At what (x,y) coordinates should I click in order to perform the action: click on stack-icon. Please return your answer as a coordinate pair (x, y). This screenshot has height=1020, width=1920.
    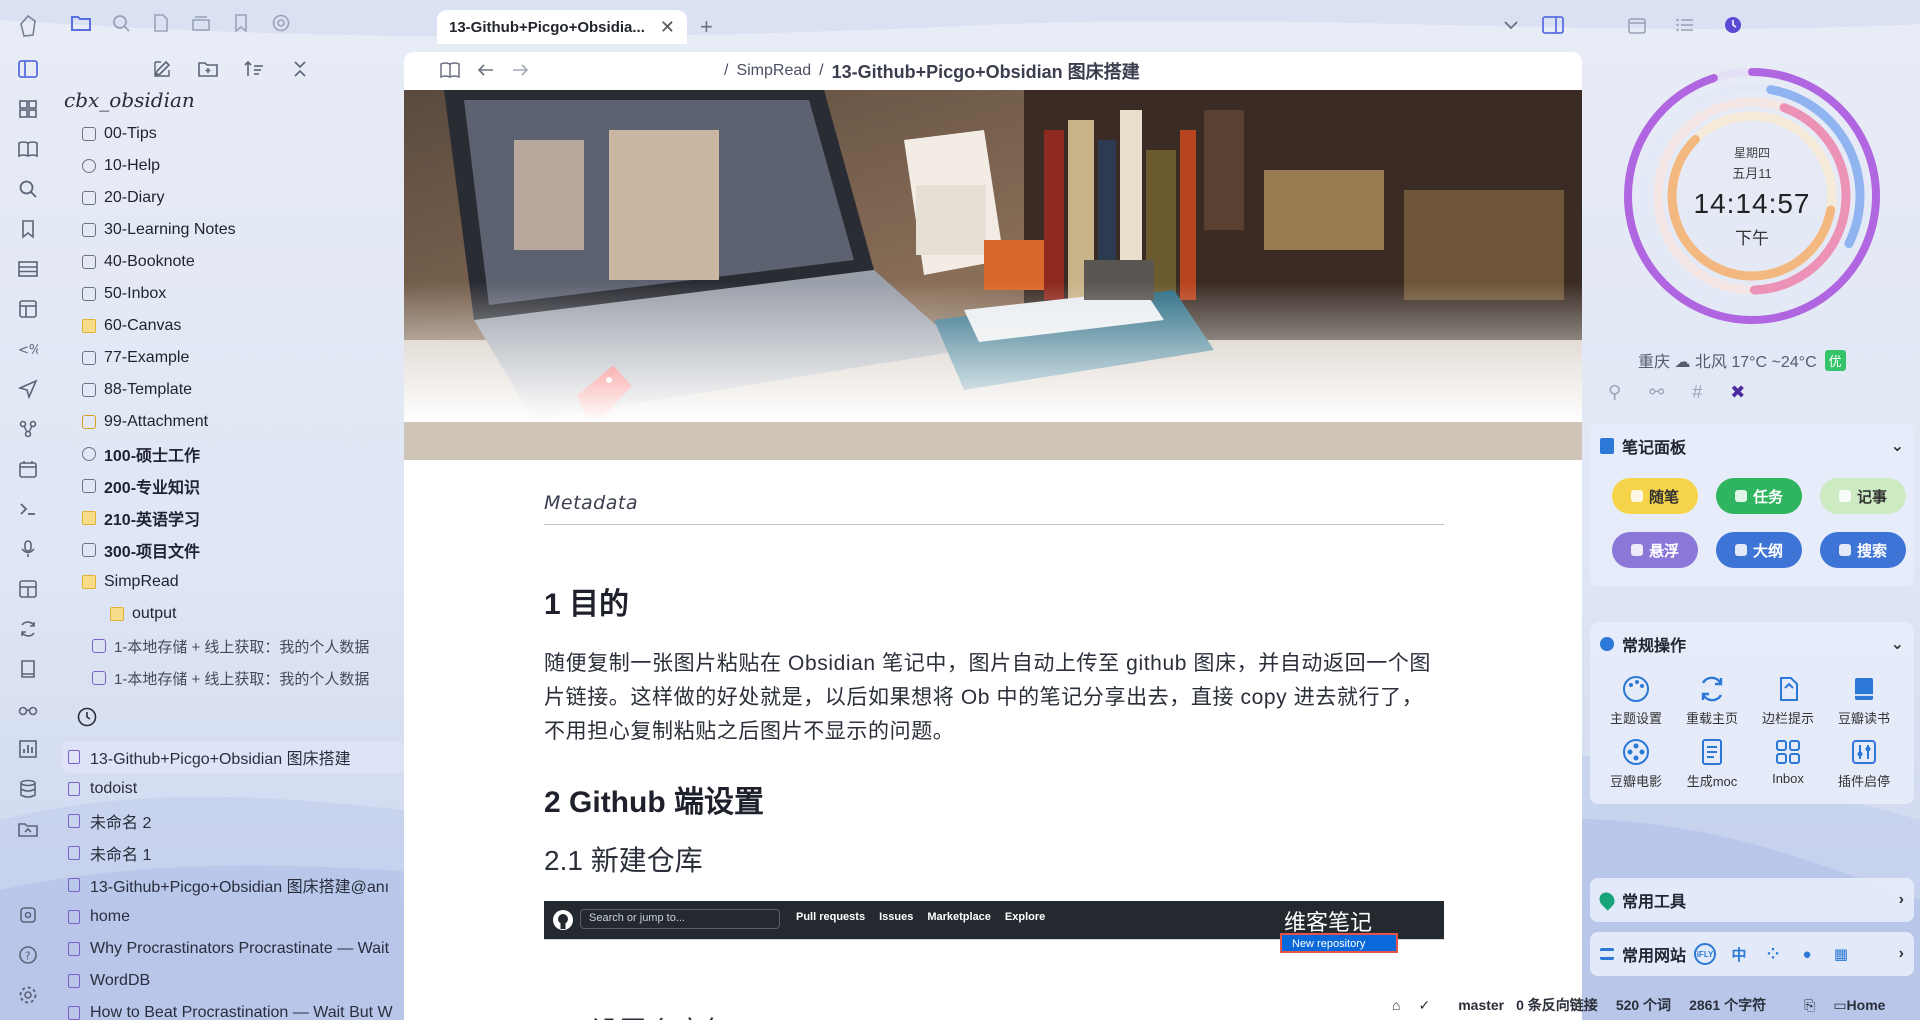
    Looking at the image, I should click on (201, 23).